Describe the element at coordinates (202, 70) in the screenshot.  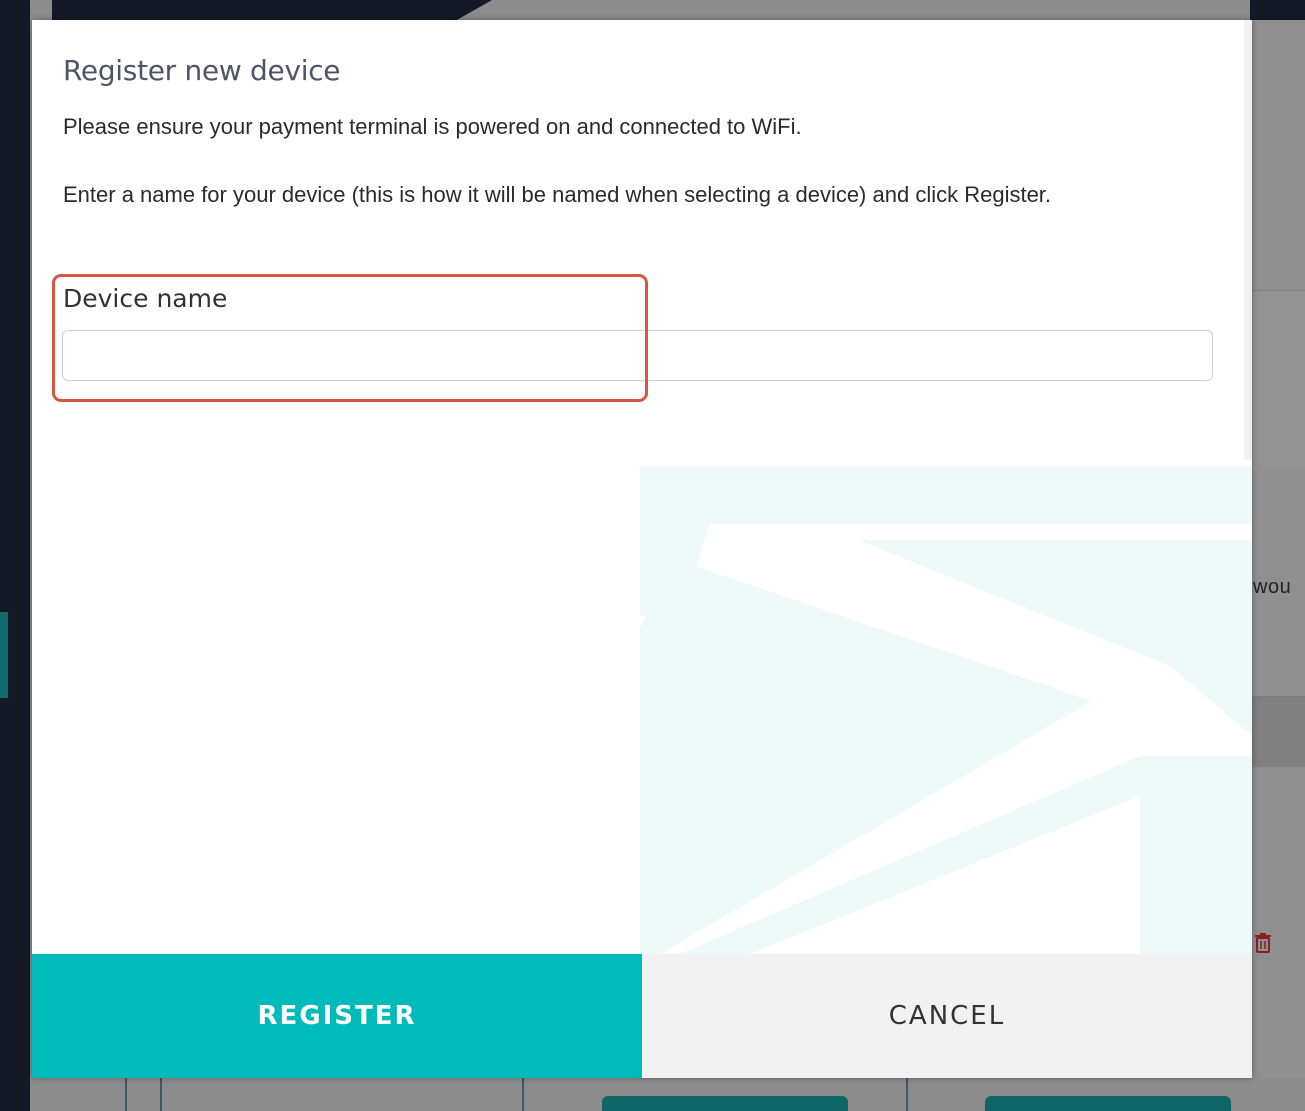
I see `modal-title: Register new device` at that location.